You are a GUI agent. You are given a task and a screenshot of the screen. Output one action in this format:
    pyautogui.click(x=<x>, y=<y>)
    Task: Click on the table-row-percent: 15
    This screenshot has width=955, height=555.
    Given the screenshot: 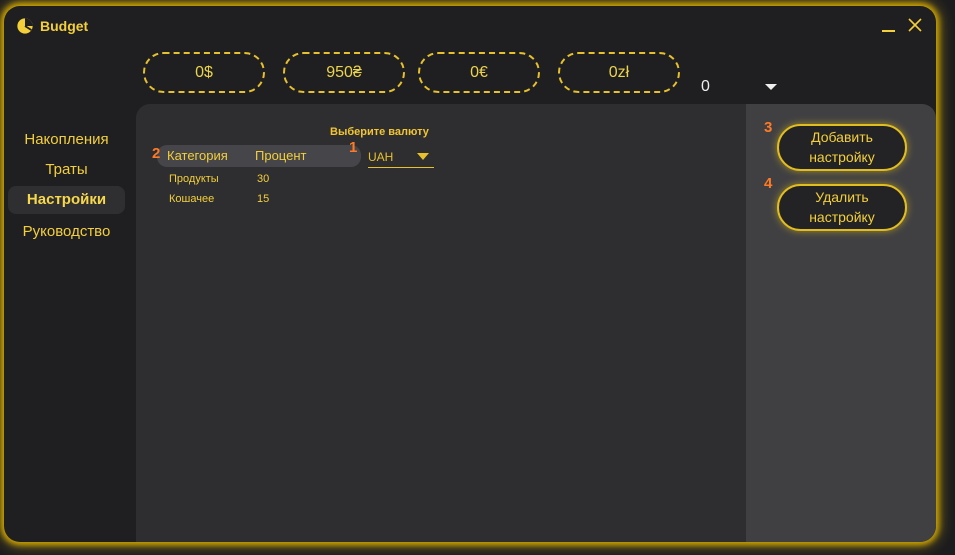 What is the action you would take?
    pyautogui.click(x=263, y=199)
    